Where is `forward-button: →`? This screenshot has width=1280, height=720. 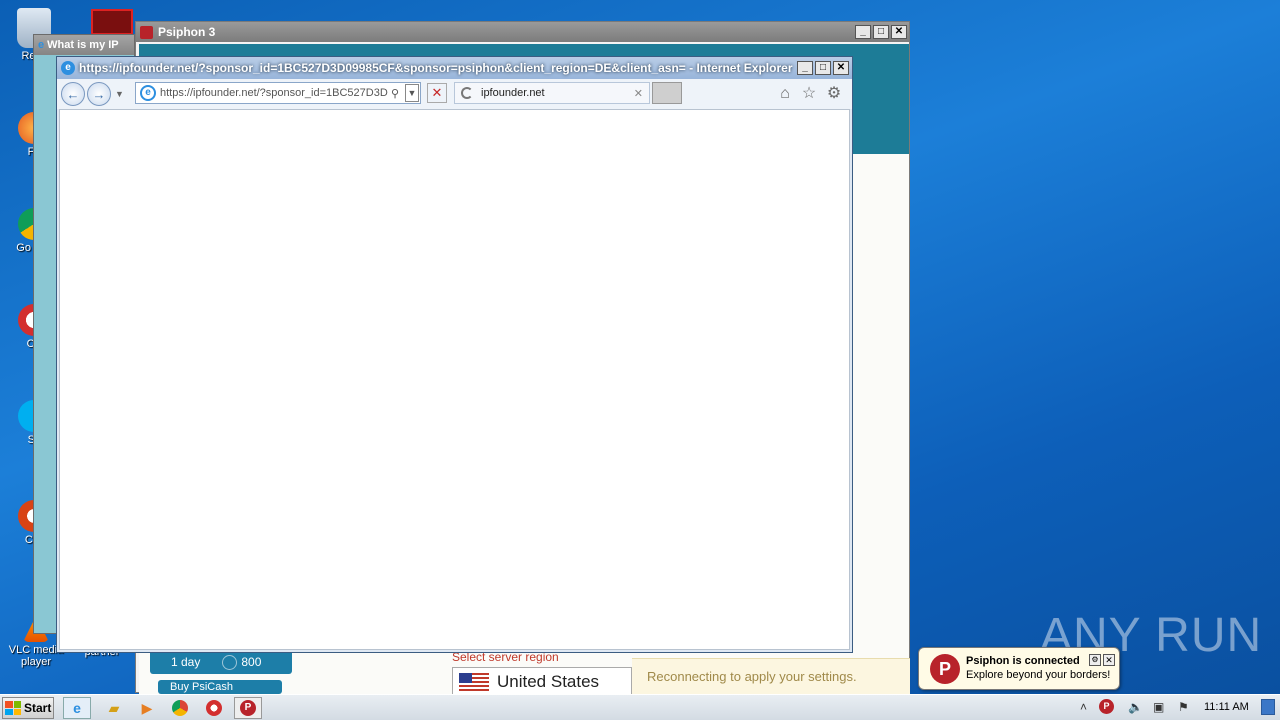 forward-button: → is located at coordinates (99, 94).